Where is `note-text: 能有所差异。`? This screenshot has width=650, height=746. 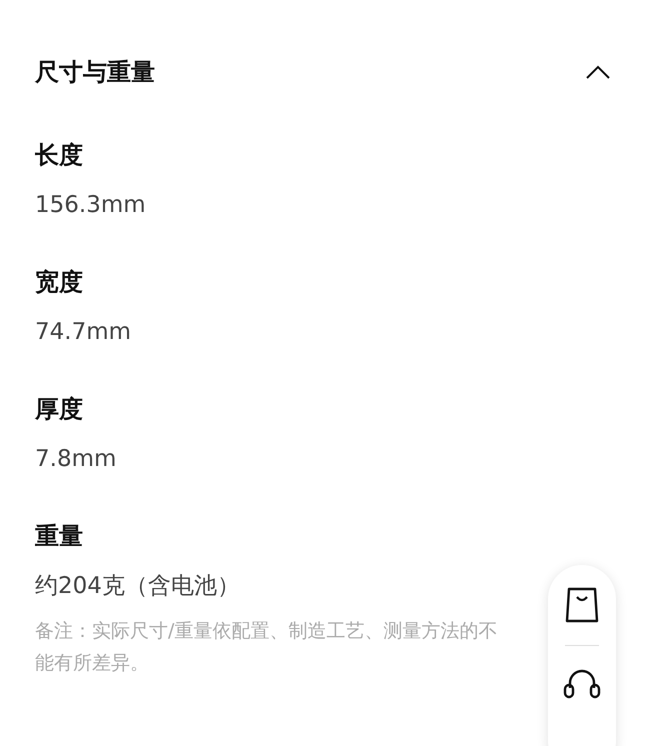 note-text: 能有所差异。 is located at coordinates (92, 663).